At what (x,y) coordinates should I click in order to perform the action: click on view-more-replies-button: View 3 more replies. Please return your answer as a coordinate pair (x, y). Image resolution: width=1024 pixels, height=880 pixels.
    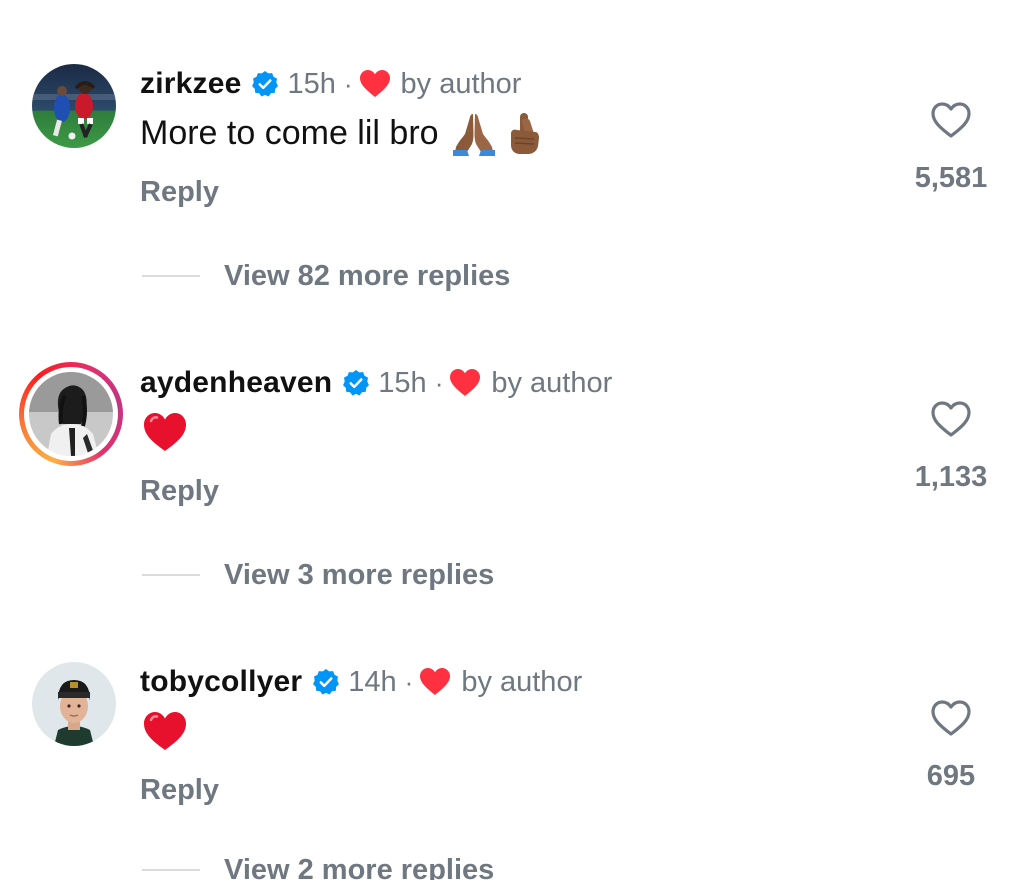
    Looking at the image, I should click on (318, 575).